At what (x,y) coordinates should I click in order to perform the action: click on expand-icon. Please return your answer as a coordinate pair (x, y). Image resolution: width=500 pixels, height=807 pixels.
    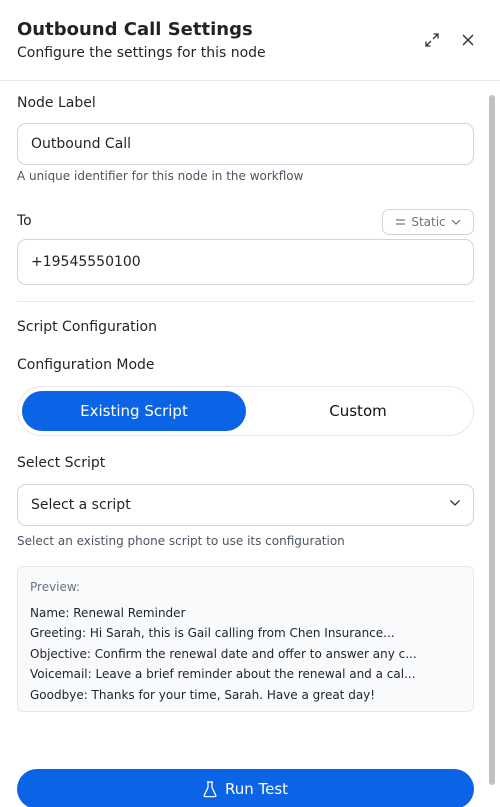
    Looking at the image, I should click on (432, 40).